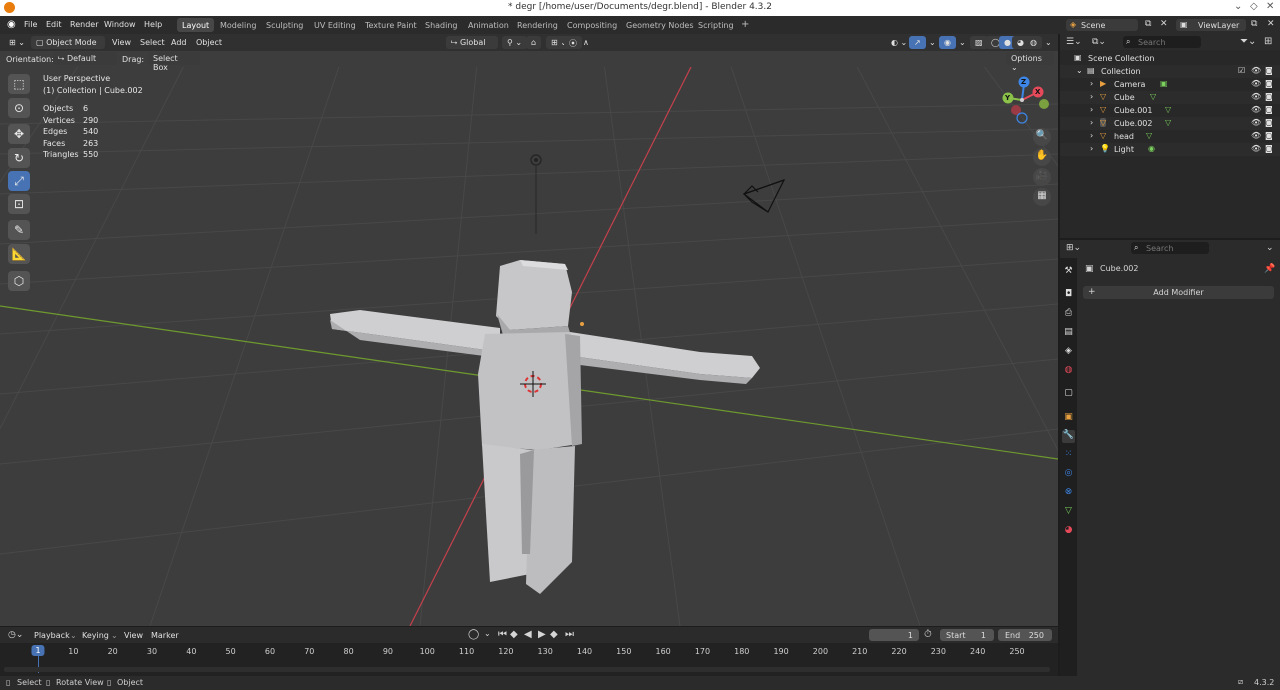 The height and width of the screenshot is (690, 1280). Describe the element at coordinates (1148, 24) in the screenshot. I see `new-scene-icon: ⧉` at that location.